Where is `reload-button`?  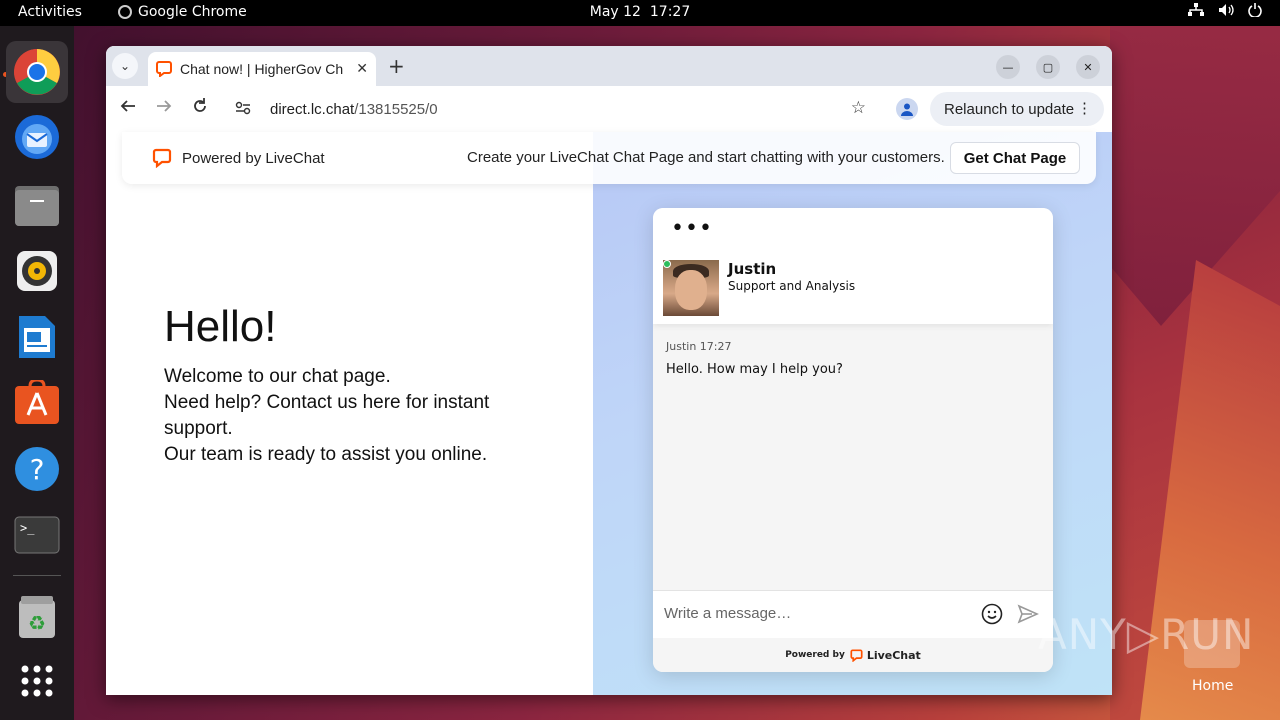
reload-button is located at coordinates (200, 108).